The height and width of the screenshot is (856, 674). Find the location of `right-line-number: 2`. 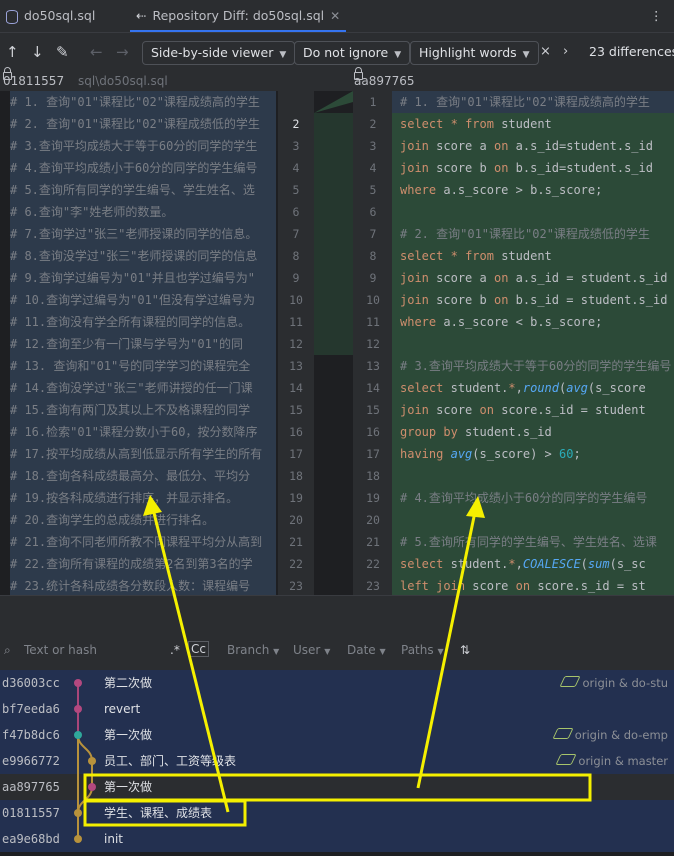

right-line-number: 2 is located at coordinates (373, 124).